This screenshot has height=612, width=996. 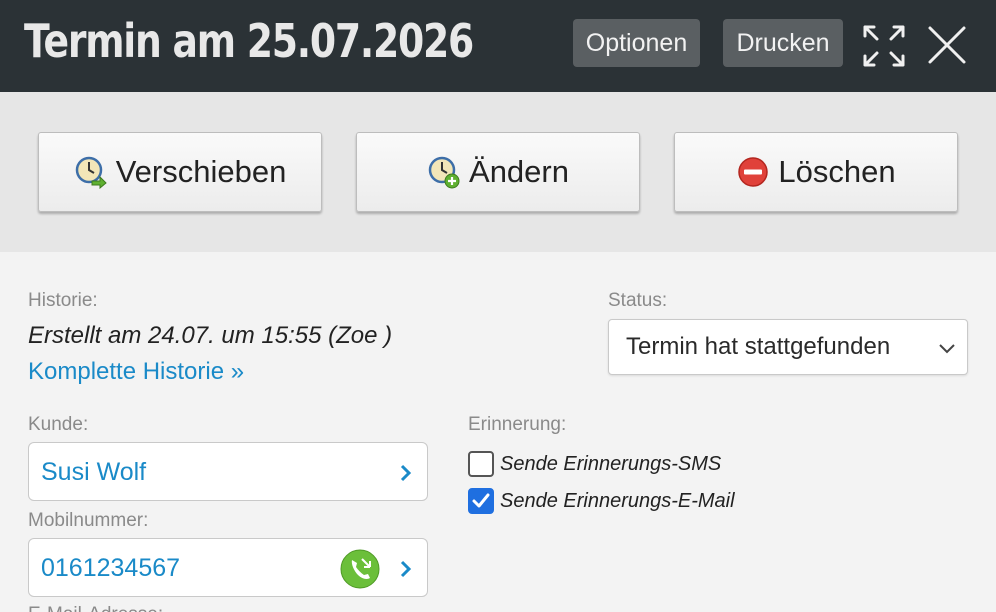 What do you see at coordinates (228, 471) in the screenshot?
I see `customer-field: Susi Wolf` at bounding box center [228, 471].